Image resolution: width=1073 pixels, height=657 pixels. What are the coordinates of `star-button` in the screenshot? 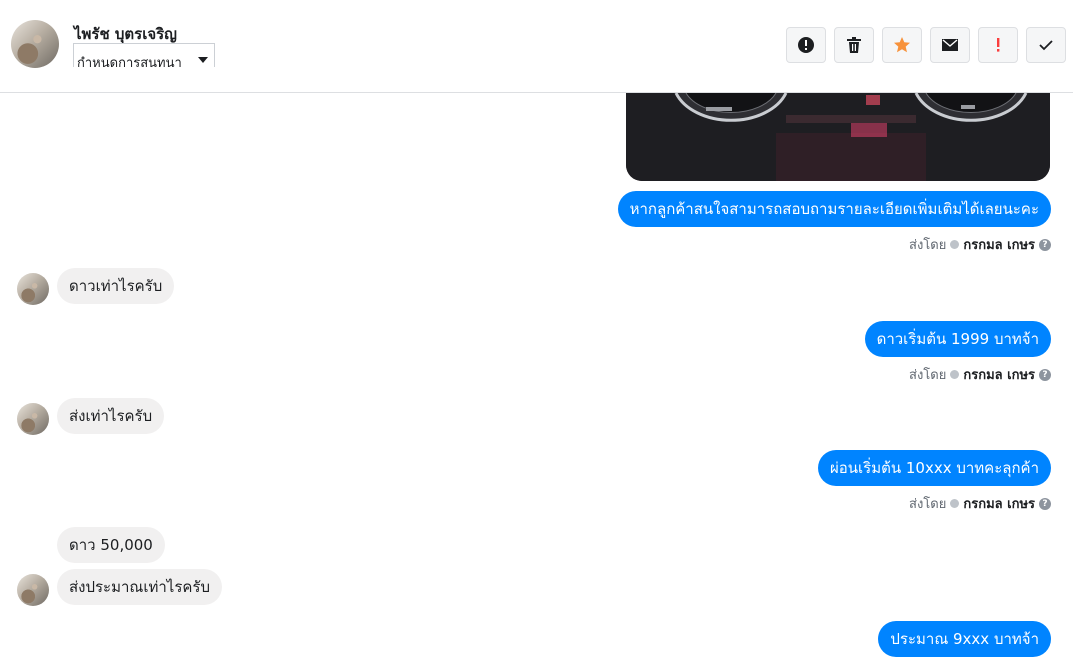 It's located at (902, 45).